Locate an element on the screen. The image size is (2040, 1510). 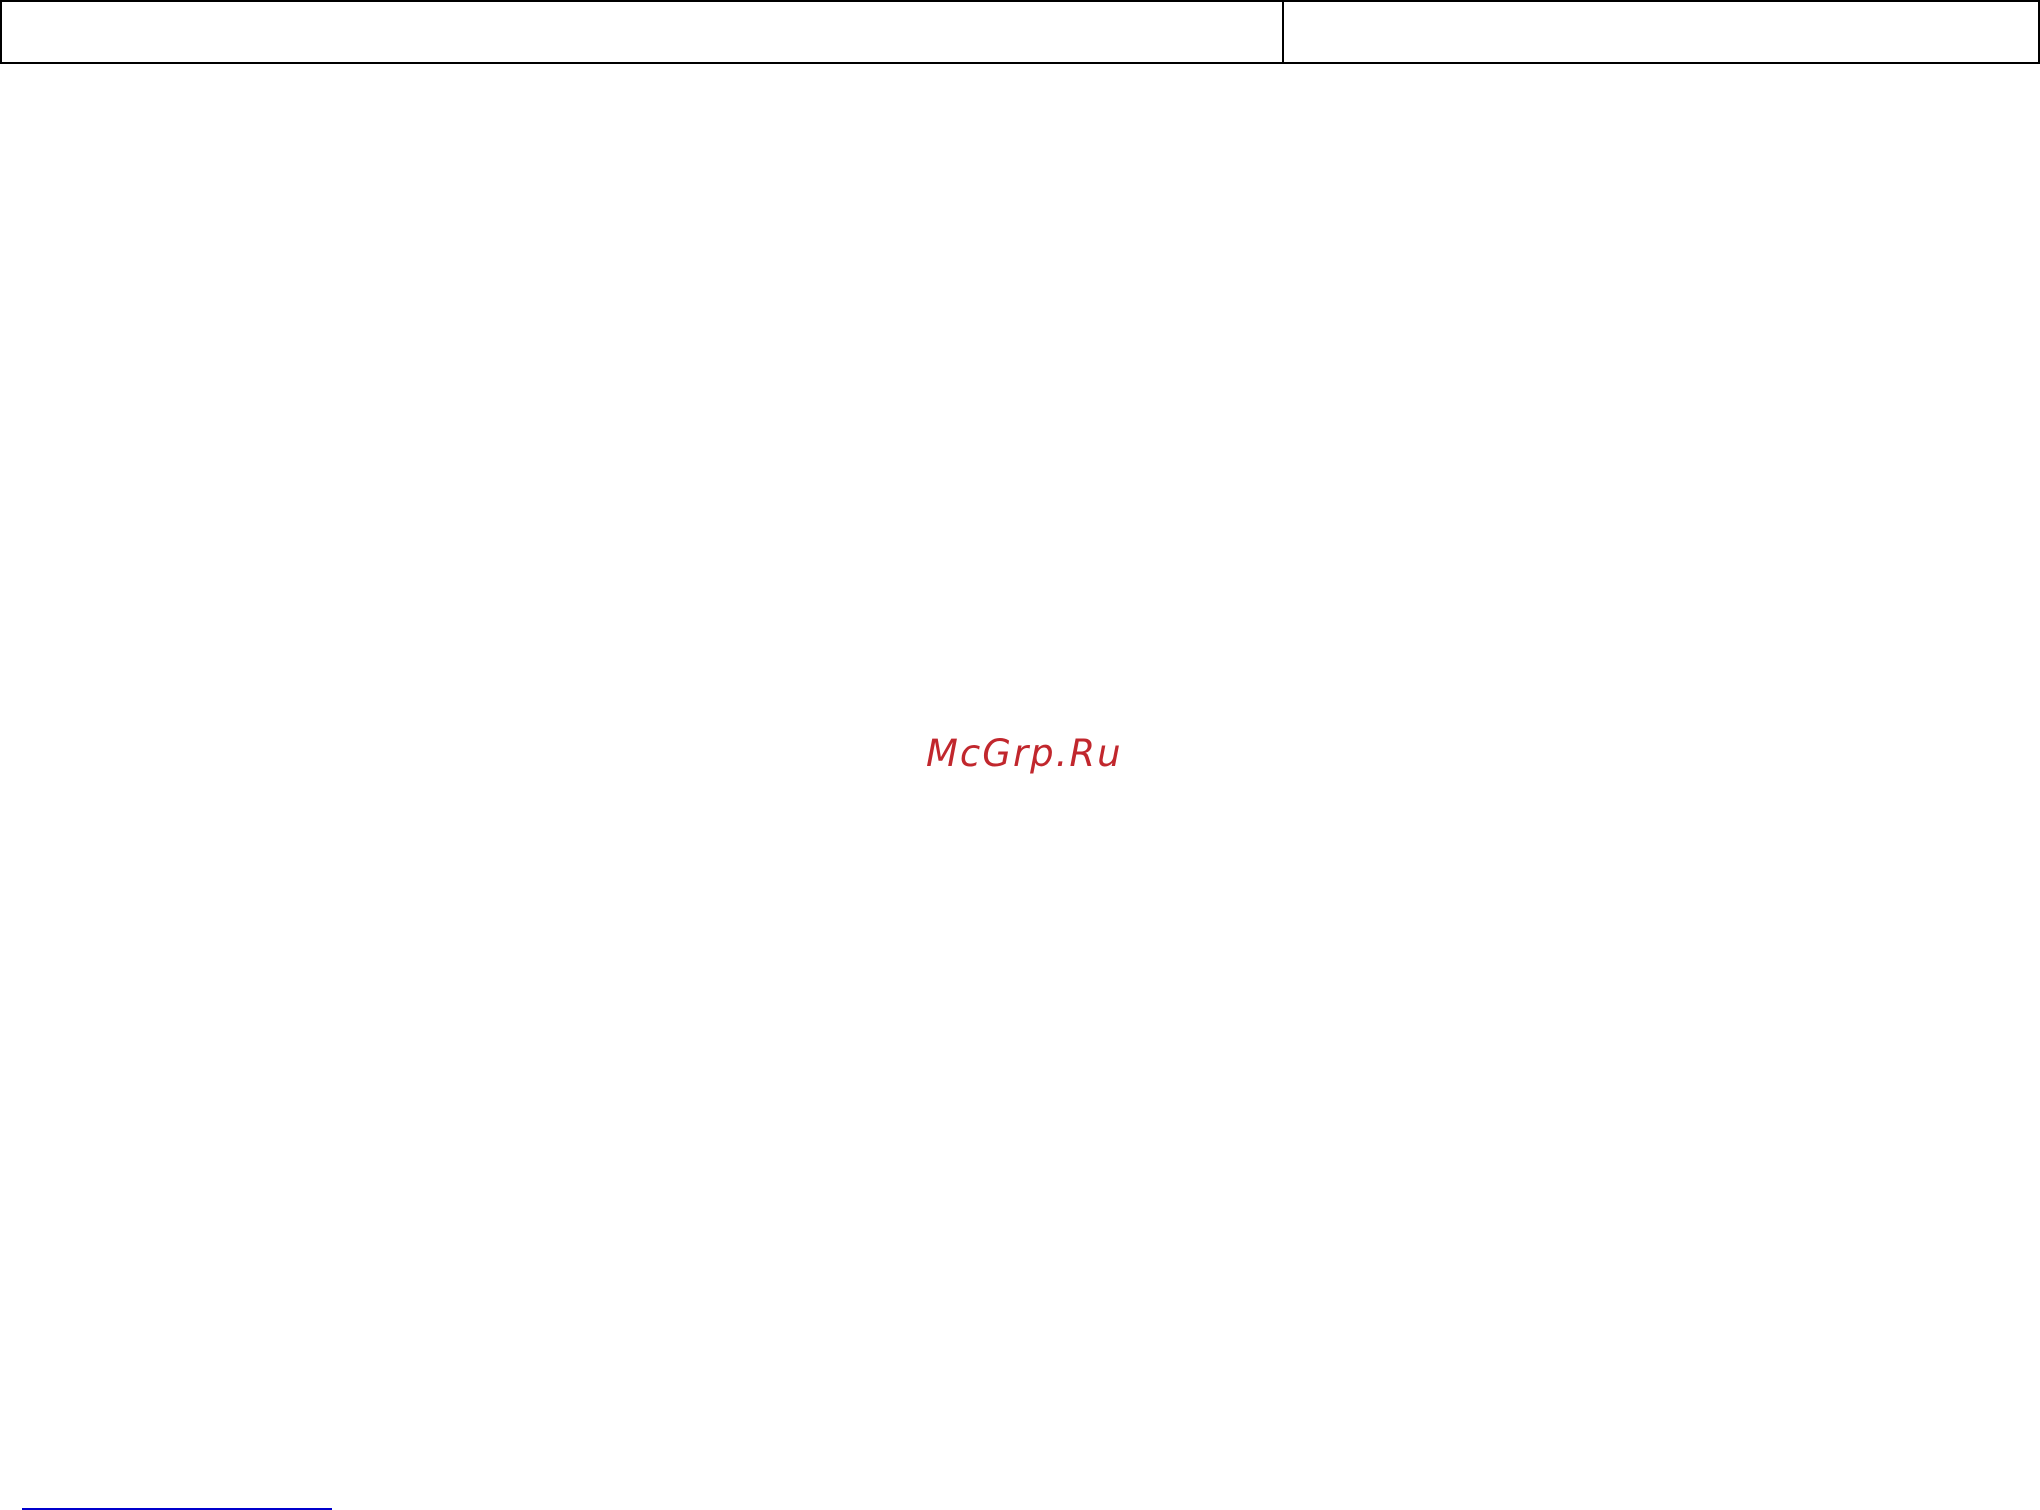
header-cell-left is located at coordinates (643, 32).